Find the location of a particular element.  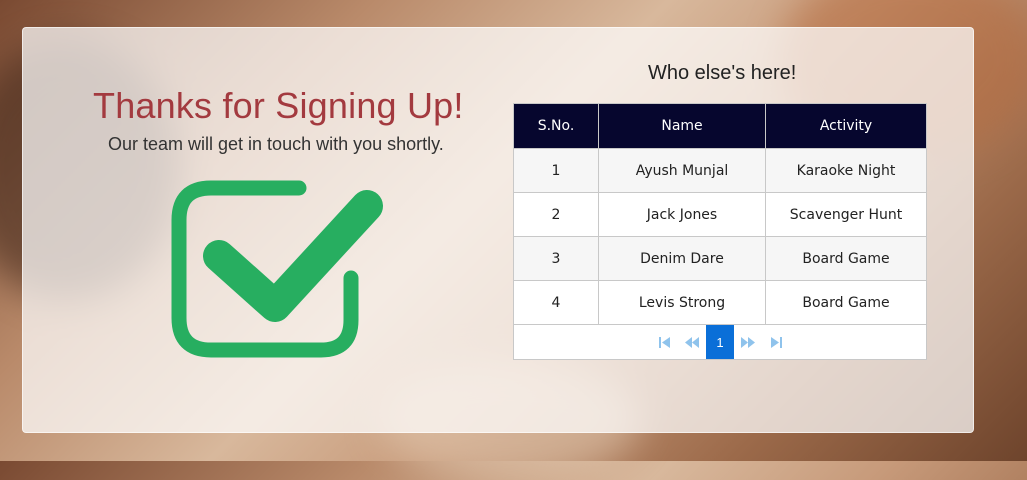

participants-title: Who else's here! is located at coordinates (722, 73).